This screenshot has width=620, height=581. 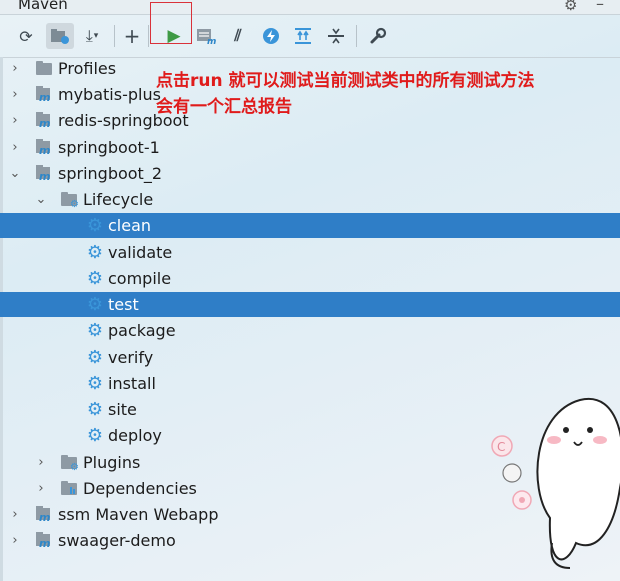 What do you see at coordinates (45, 69) in the screenshot?
I see `profiles-folder-icon` at bounding box center [45, 69].